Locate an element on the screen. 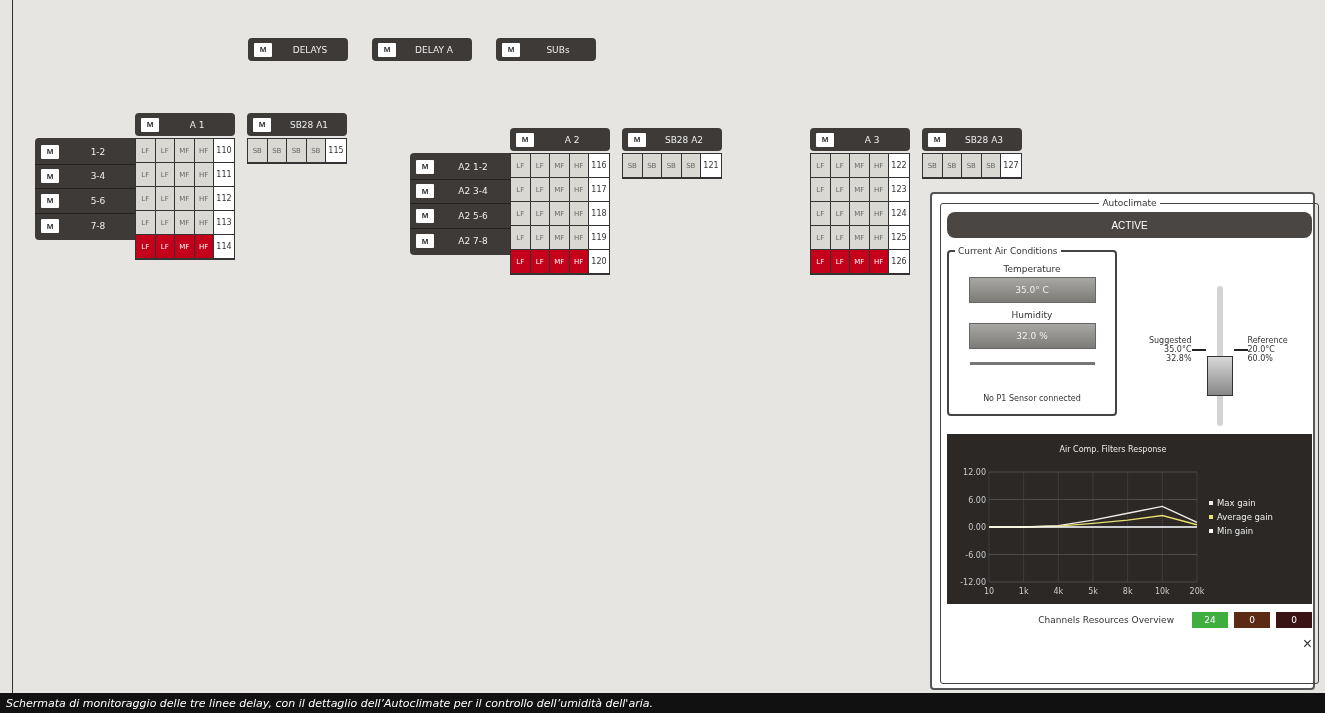 The height and width of the screenshot is (713, 1325). channel-number: 121 is located at coordinates (711, 165).